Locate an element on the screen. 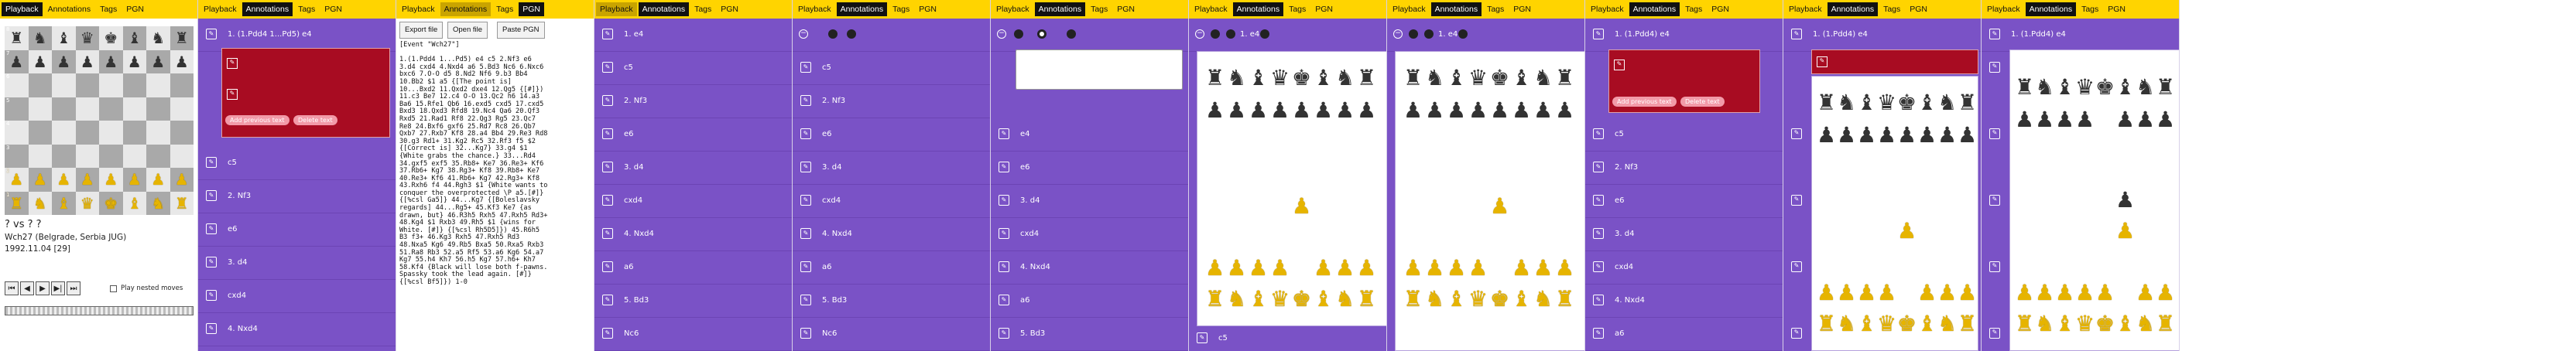  tab-annotations: Annotations is located at coordinates (1456, 9).